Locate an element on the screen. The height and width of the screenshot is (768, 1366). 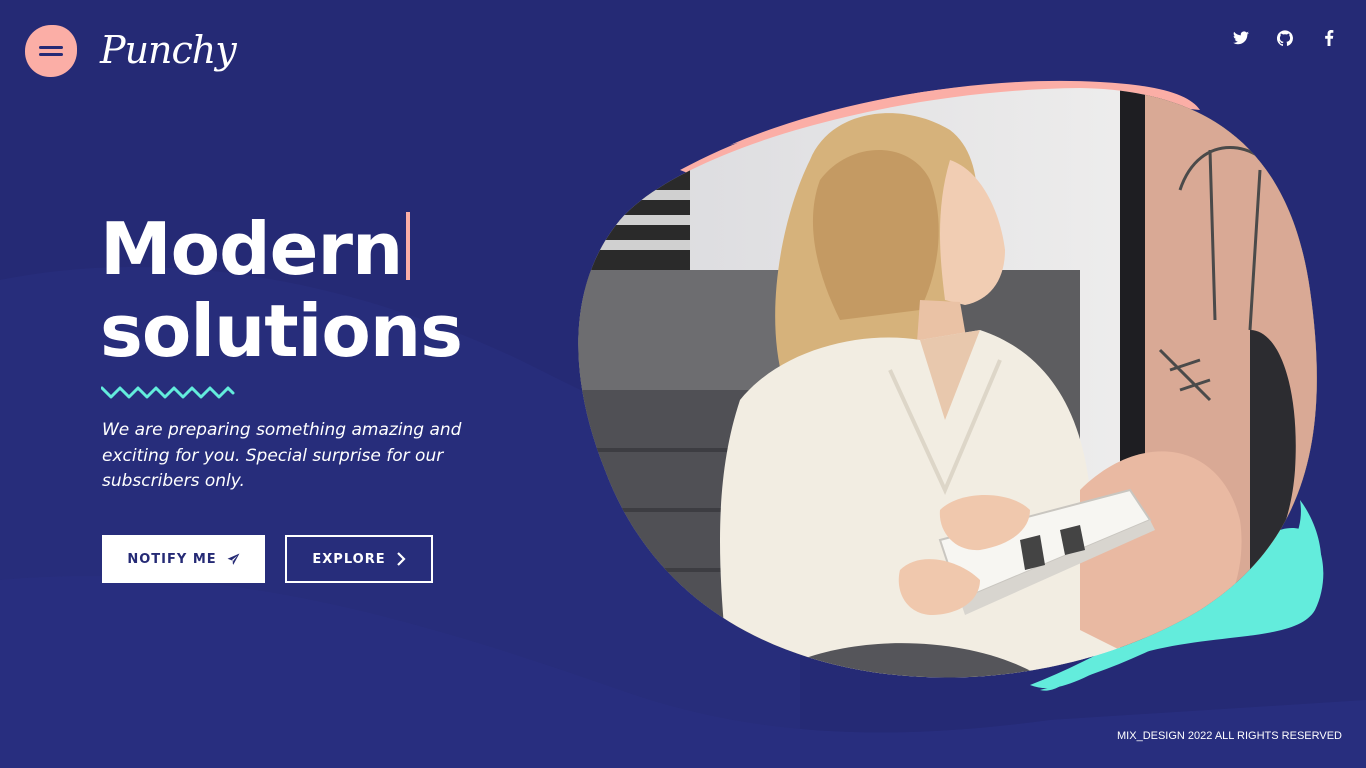
paper-plane-icon is located at coordinates (233, 559).